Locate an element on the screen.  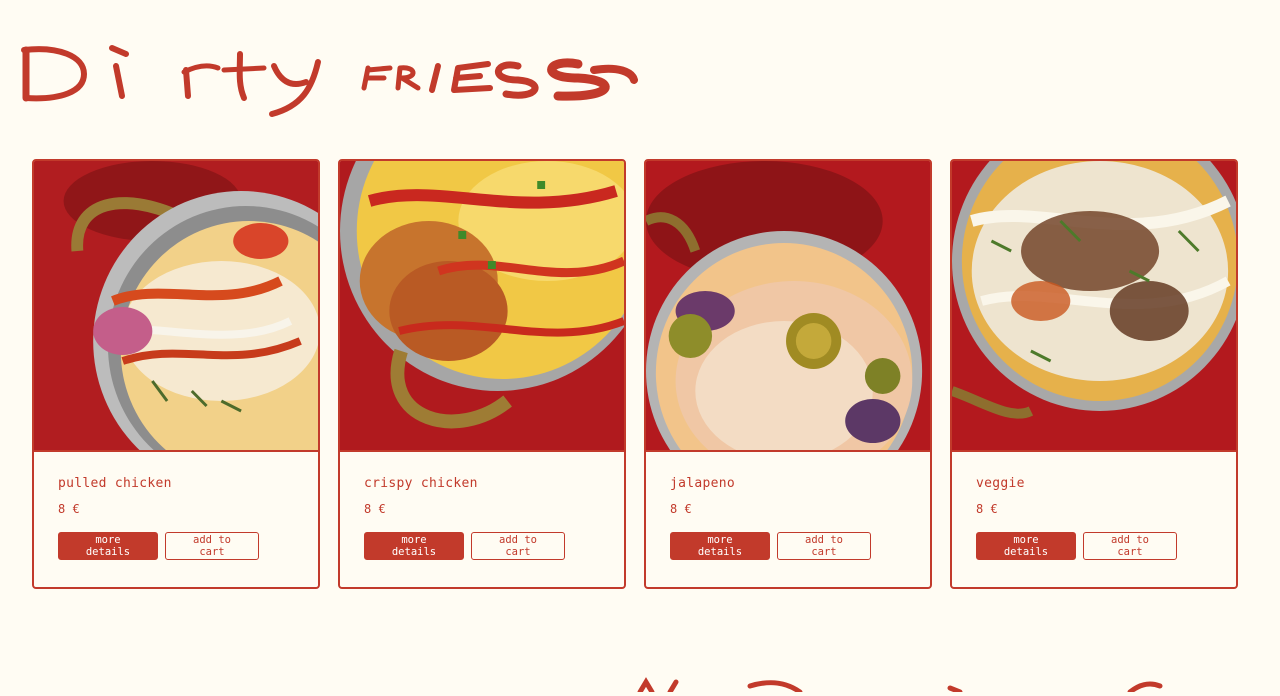
product-name: crispy chicken is located at coordinates (494, 485).